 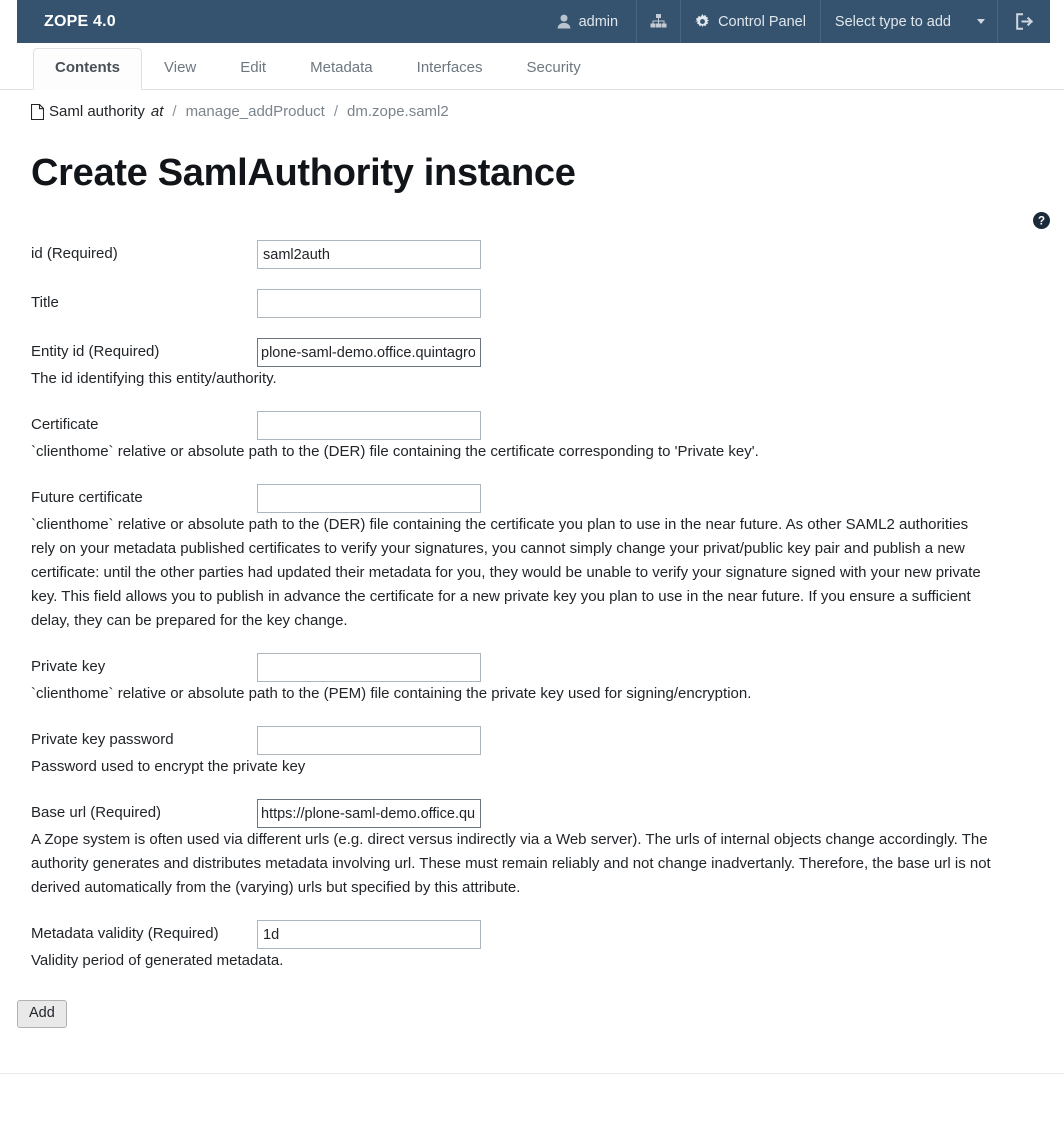 I want to click on field-row-entity-id: Entity id (Required), so click(x=532, y=352).